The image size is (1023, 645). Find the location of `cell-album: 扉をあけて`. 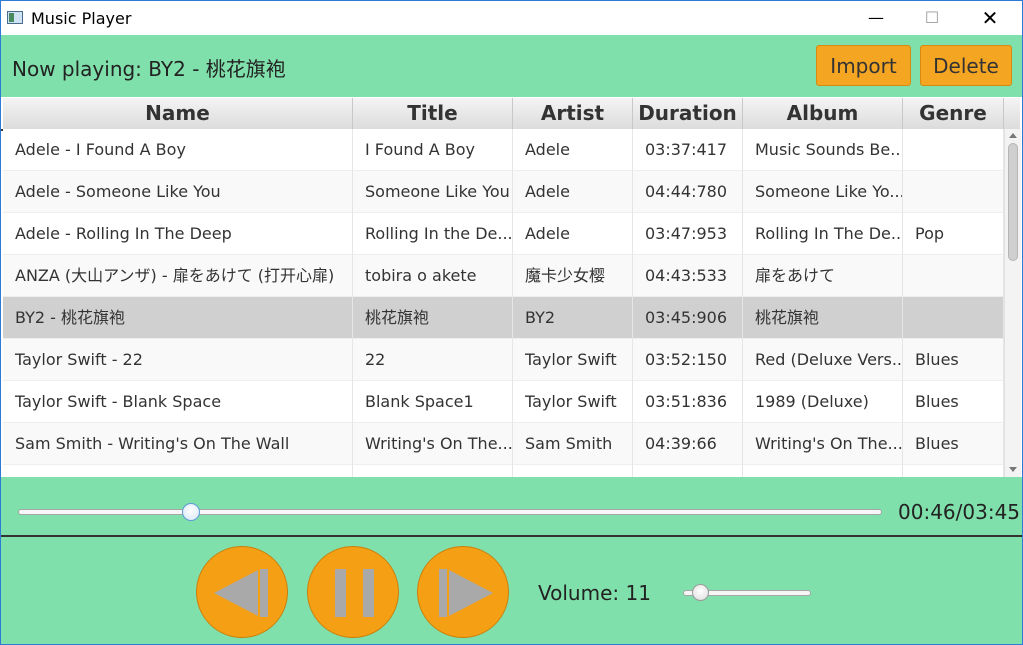

cell-album: 扉をあけて is located at coordinates (823, 276).